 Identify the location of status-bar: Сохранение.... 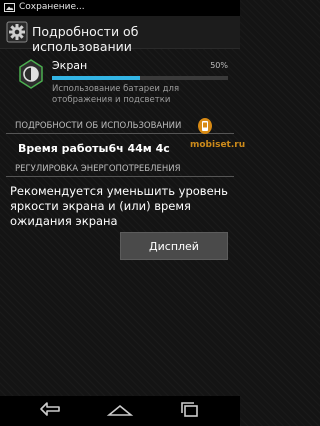
(120, 8).